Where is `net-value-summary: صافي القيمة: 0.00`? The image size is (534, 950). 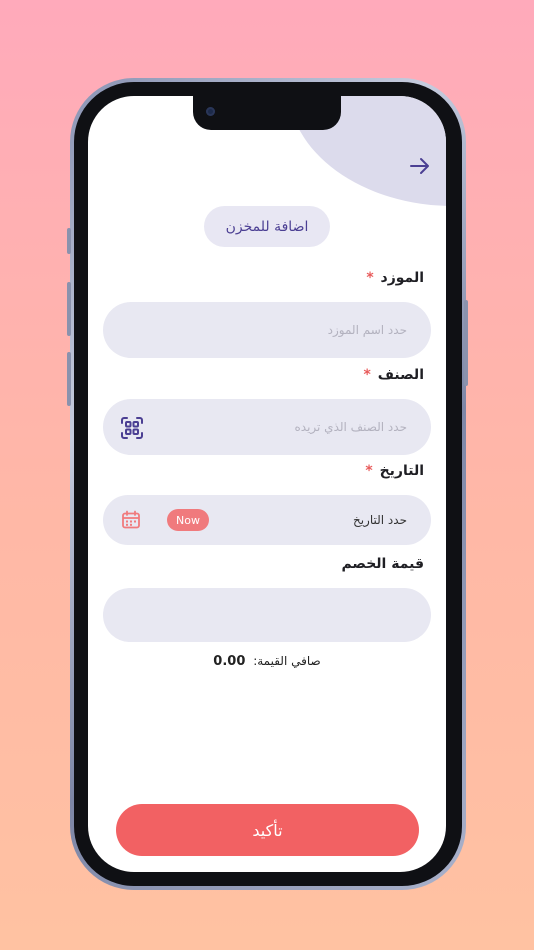
net-value-summary: صافي القيمة: 0.00 is located at coordinates (267, 661).